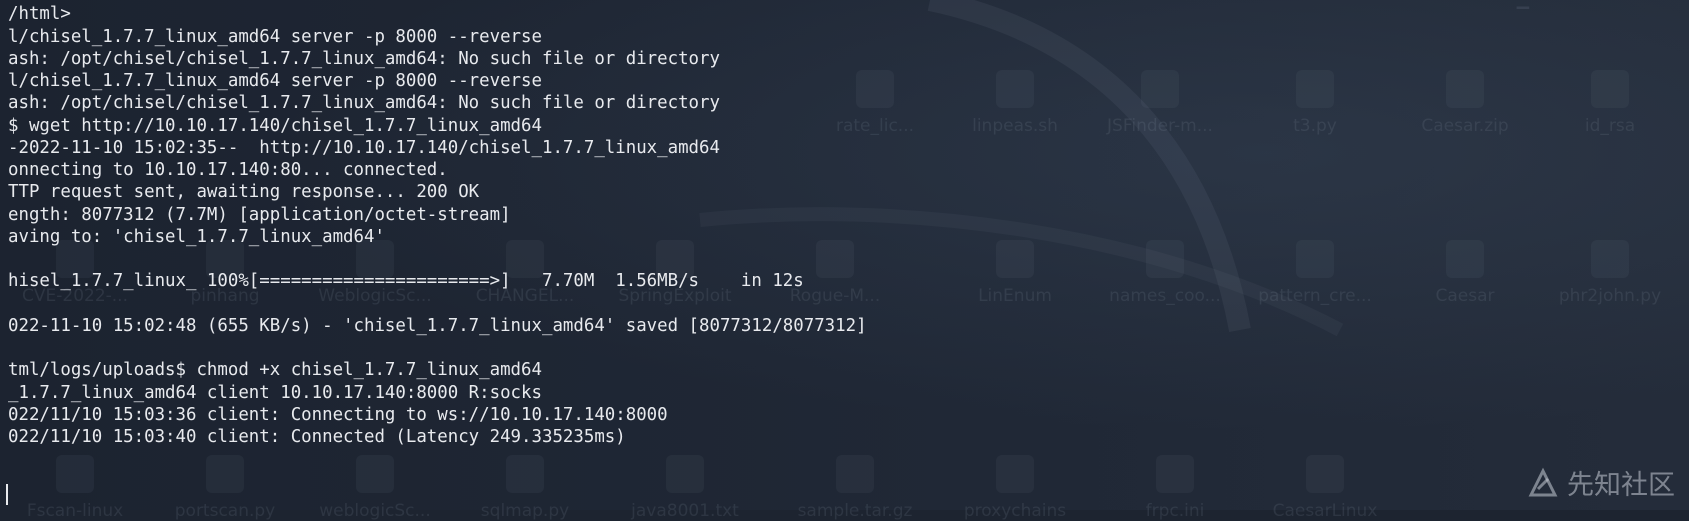 This screenshot has height=521, width=1689. What do you see at coordinates (7, 494) in the screenshot?
I see `terminal-cursor` at bounding box center [7, 494].